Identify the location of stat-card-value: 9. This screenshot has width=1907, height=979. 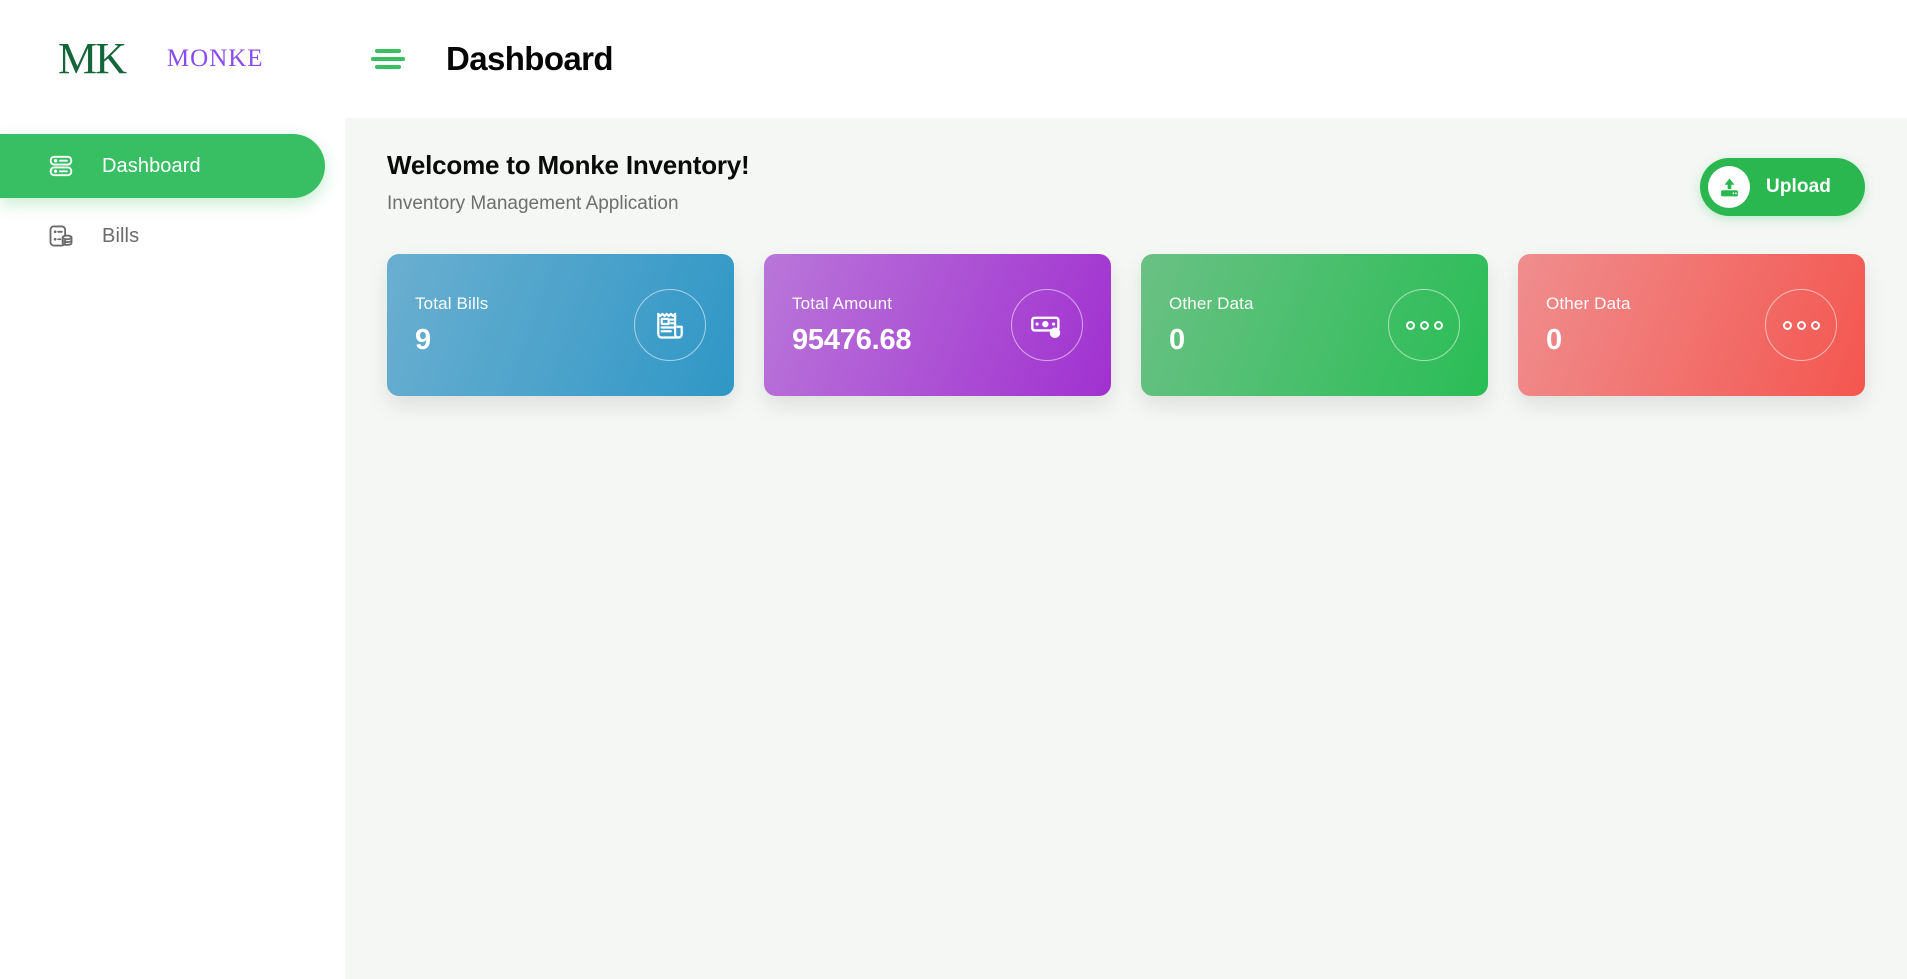
(423, 339).